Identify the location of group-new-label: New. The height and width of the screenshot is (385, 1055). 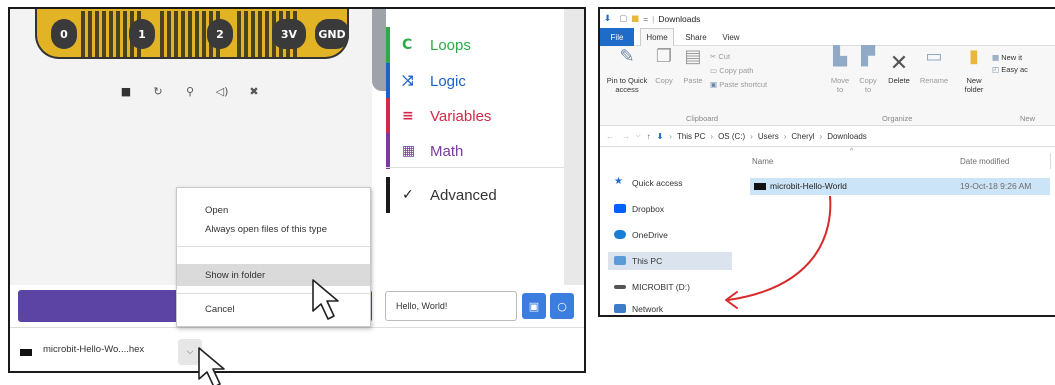
(1028, 118).